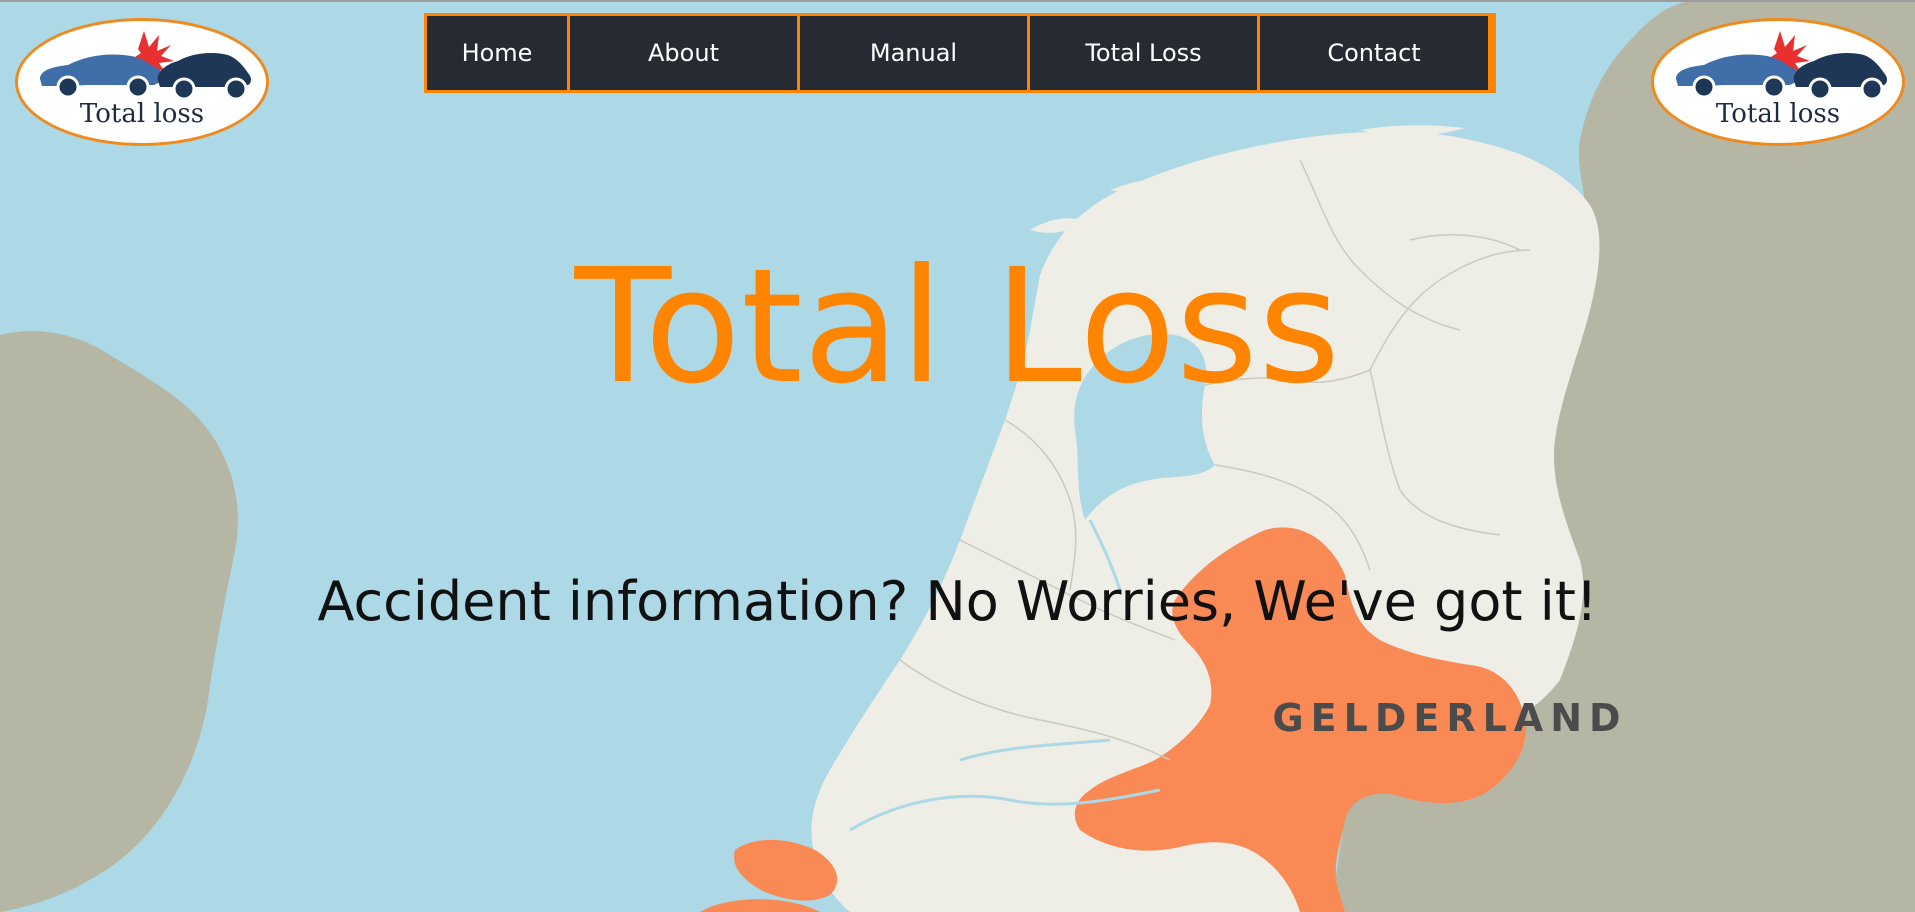 The width and height of the screenshot is (1915, 912). Describe the element at coordinates (1449, 718) in the screenshot. I see `gelderland-label: GELDERLAND` at that location.